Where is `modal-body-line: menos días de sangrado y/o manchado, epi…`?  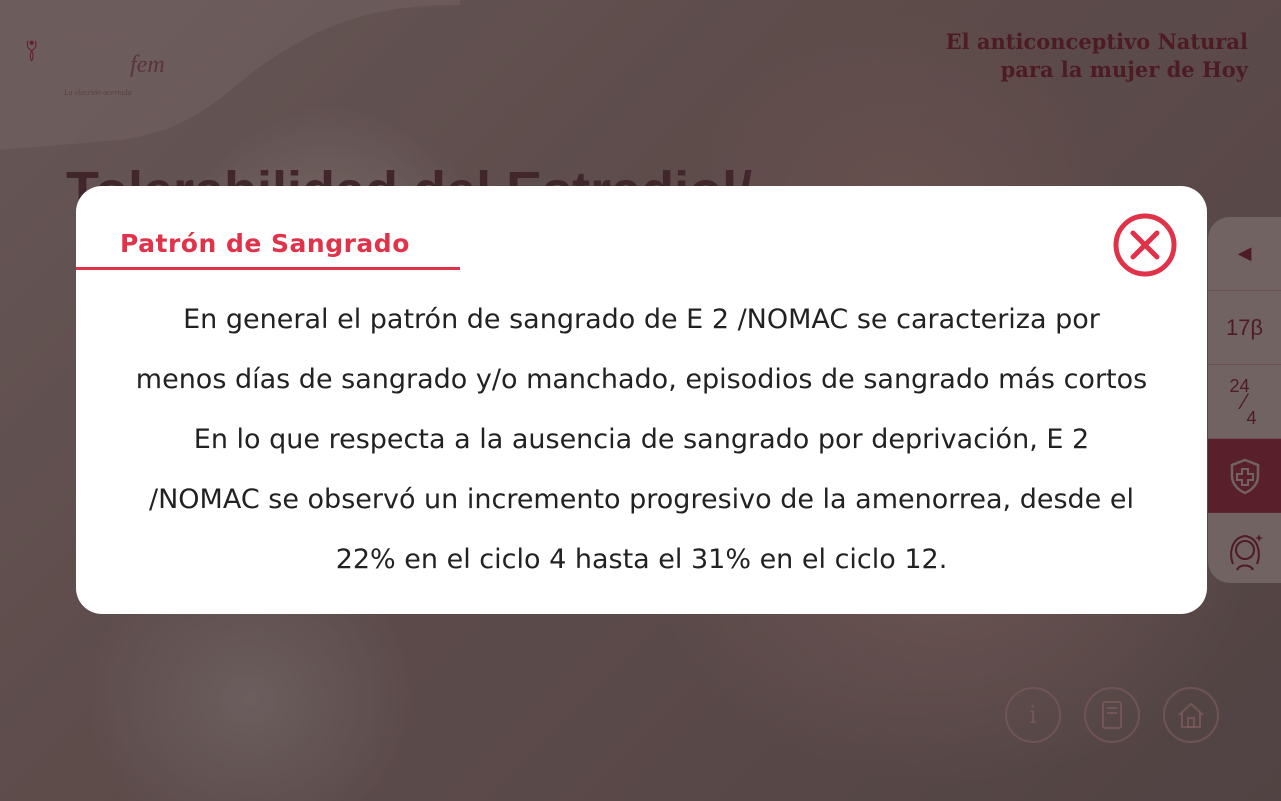 modal-body-line: menos días de sangrado y/o manchado, epi… is located at coordinates (641, 379).